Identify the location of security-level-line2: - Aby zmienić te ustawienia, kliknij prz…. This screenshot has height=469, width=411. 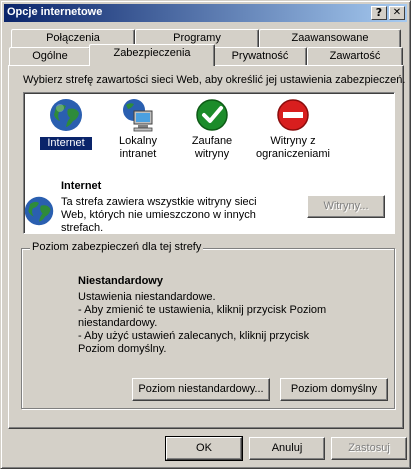
(202, 316).